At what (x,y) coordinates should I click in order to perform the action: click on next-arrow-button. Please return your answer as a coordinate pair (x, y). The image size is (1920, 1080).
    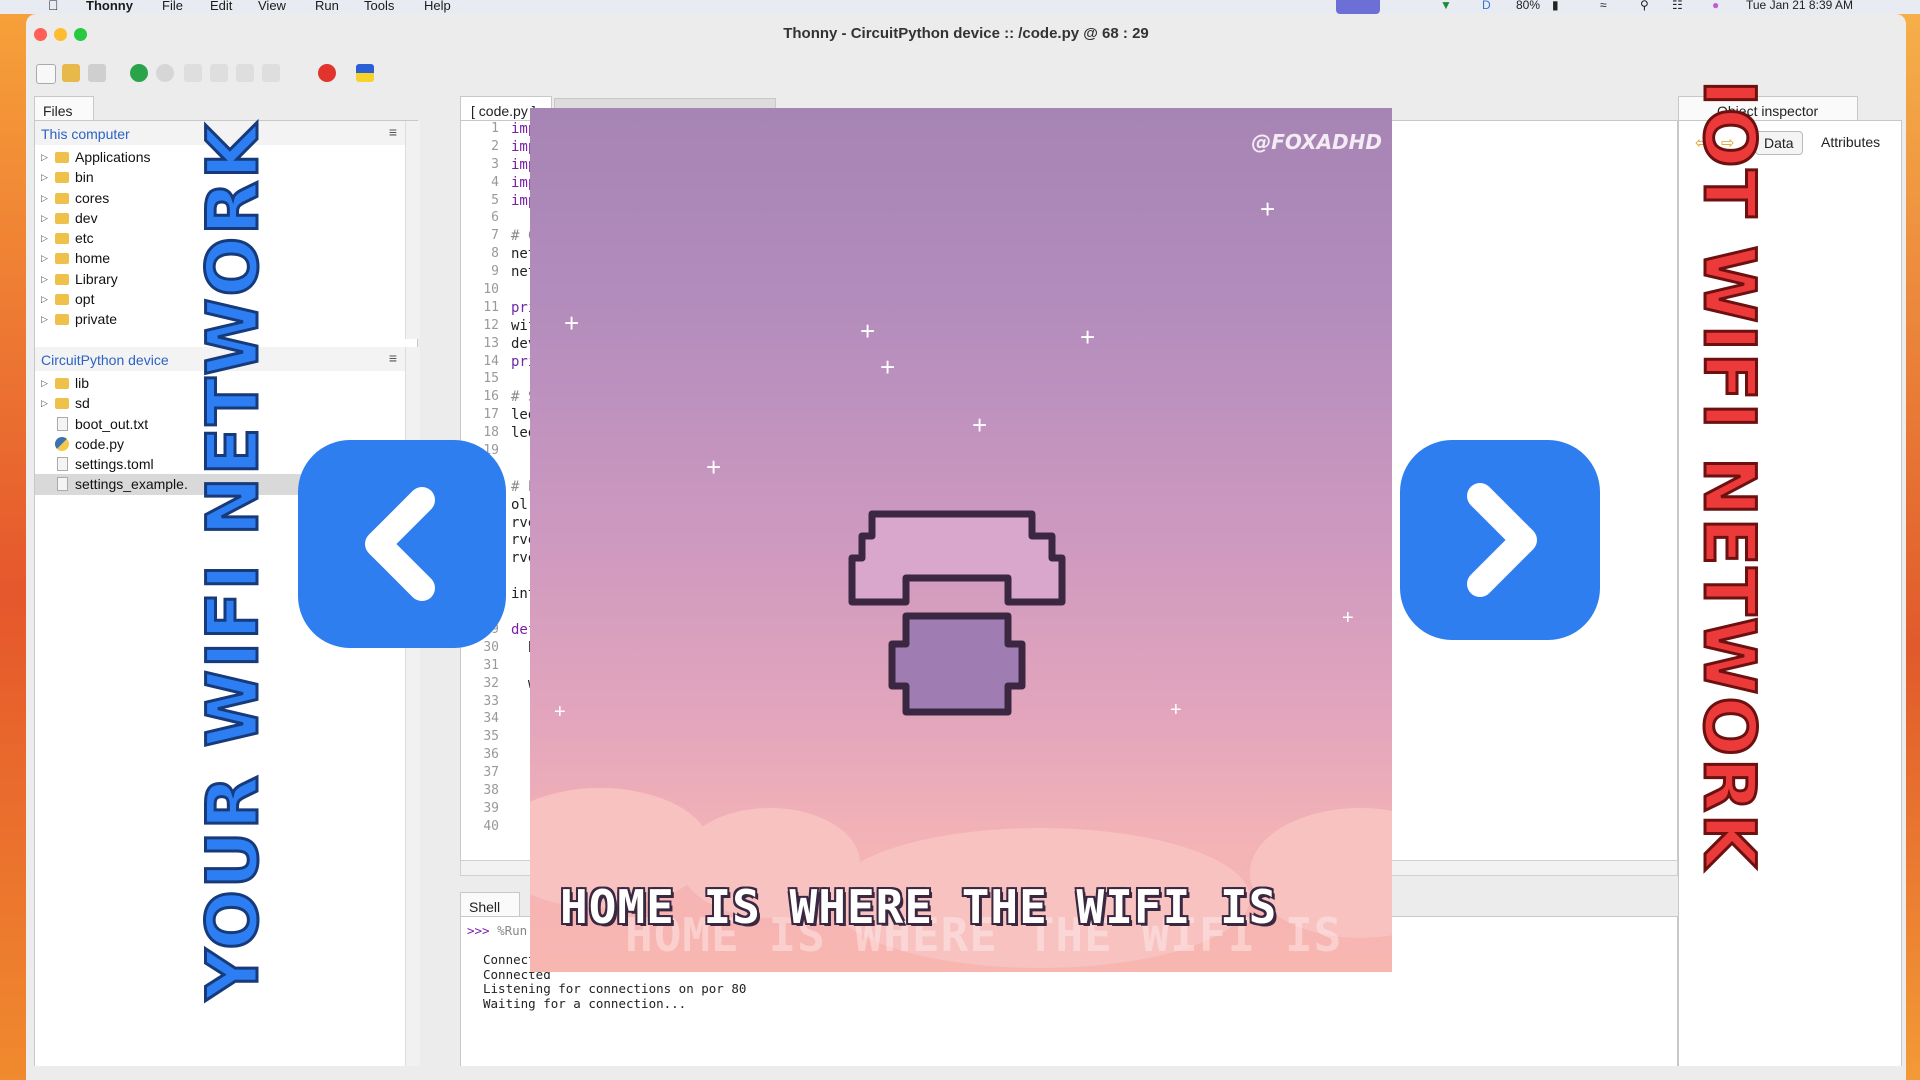
    Looking at the image, I should click on (1500, 540).